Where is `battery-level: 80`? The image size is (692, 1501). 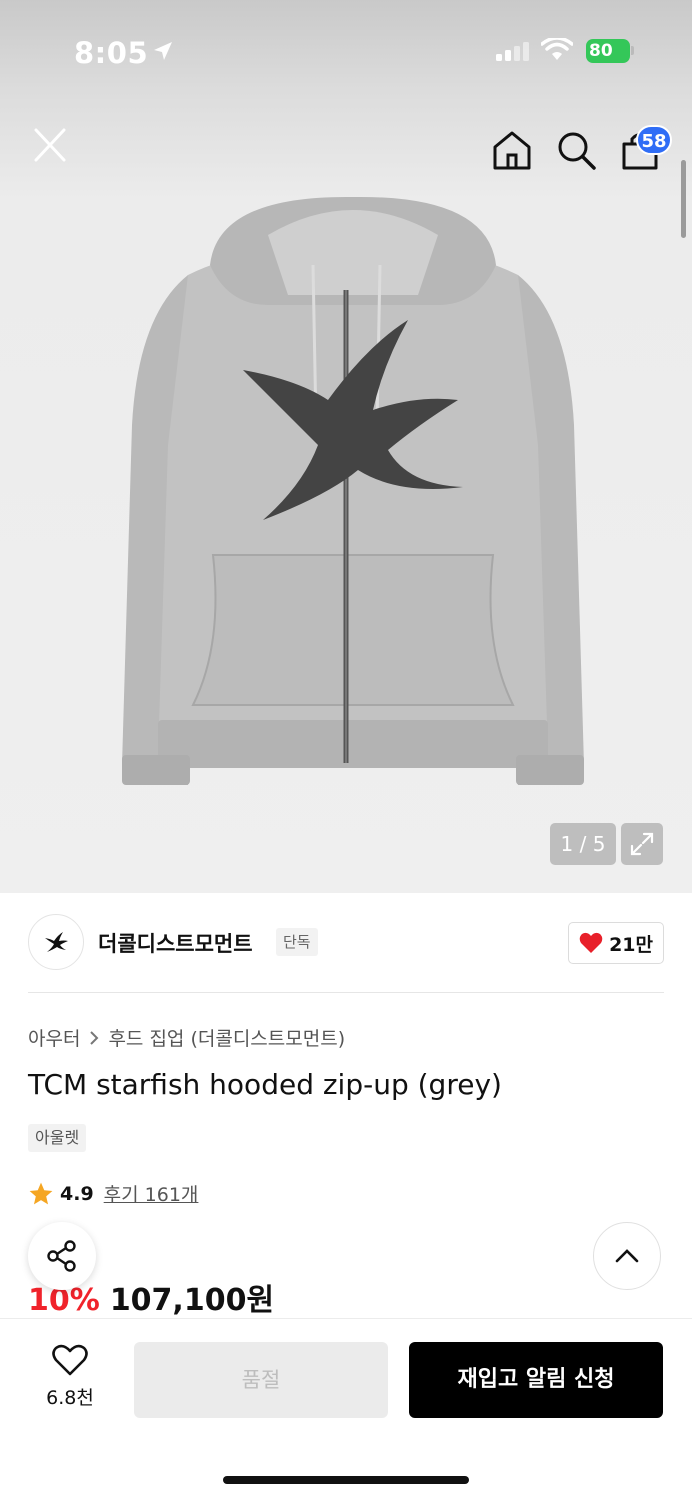
battery-level: 80 is located at coordinates (608, 51).